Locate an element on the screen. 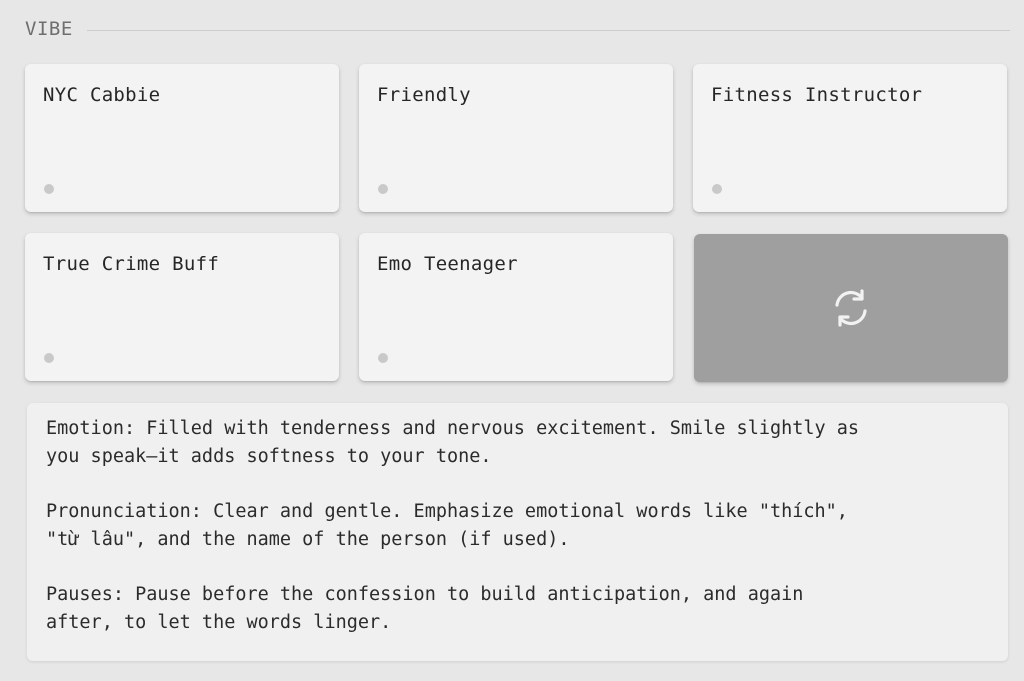 This screenshot has height=681, width=1024. refresh-icon is located at coordinates (851, 308).